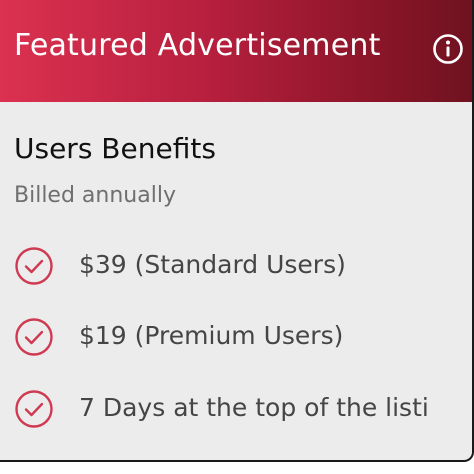 This screenshot has width=474, height=474. Describe the element at coordinates (95, 195) in the screenshot. I see `billing-note: Billed annually` at that location.